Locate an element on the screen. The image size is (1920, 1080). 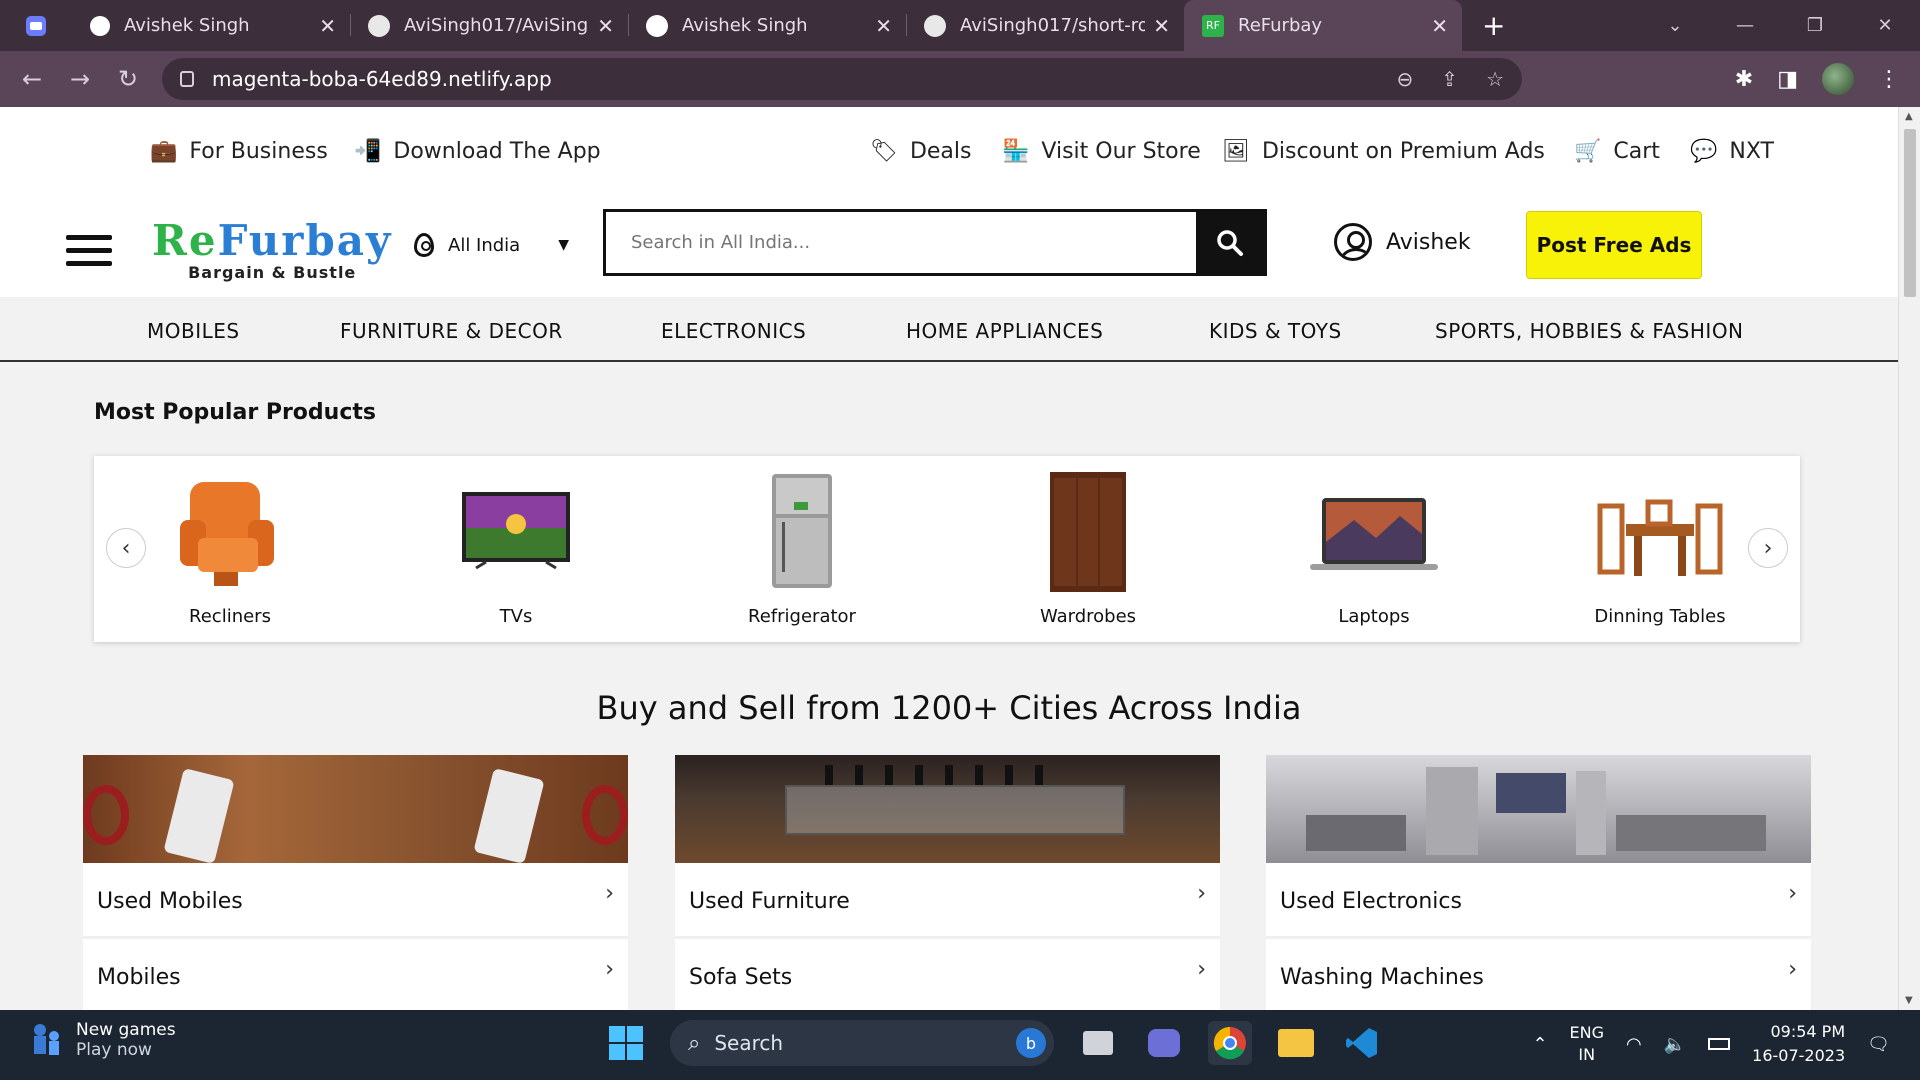
page-scrollbar: ▲ ▼ is located at coordinates (1909, 558).